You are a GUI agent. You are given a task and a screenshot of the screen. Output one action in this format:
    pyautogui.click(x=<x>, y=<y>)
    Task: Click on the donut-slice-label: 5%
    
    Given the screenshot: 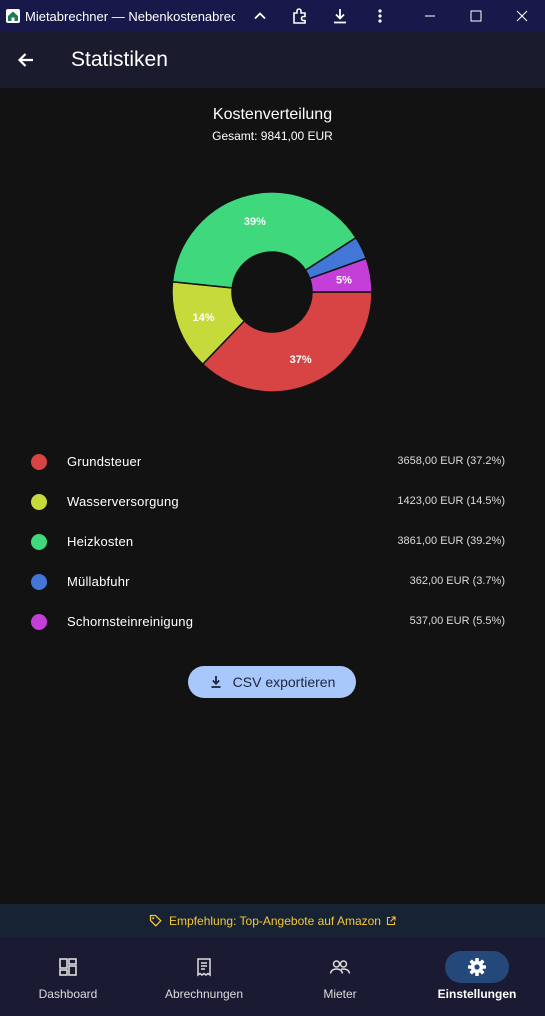 What is the action you would take?
    pyautogui.click(x=344, y=281)
    